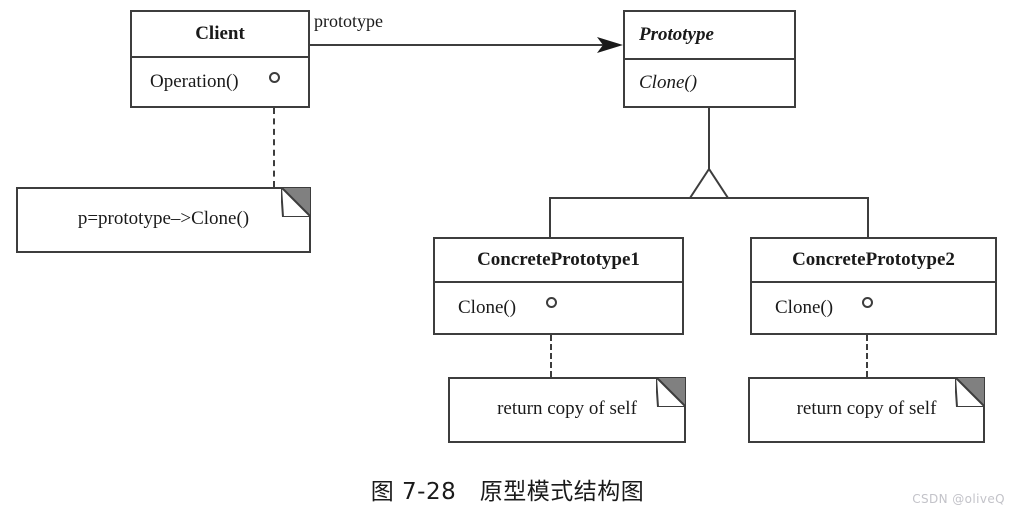  I want to click on class-members-concreteprototype2: Clone(), so click(873, 308).